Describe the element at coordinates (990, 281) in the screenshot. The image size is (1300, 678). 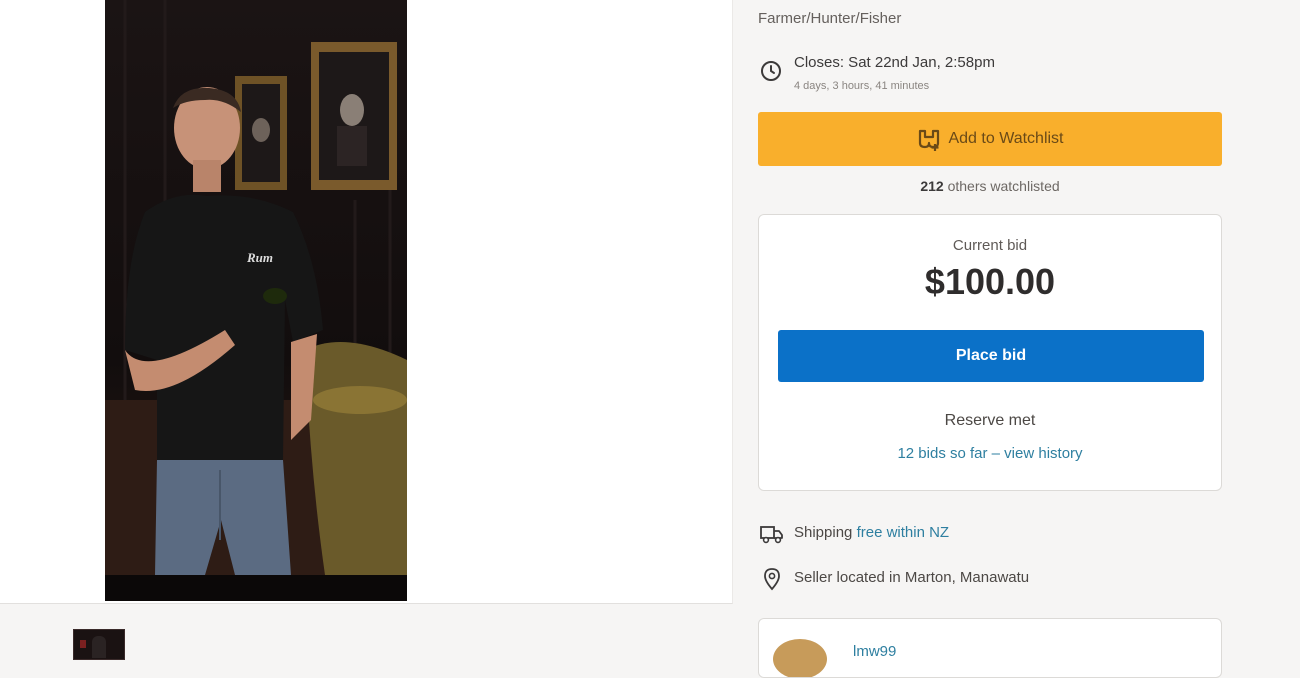
I see `current-bid-amount: $100.00` at that location.